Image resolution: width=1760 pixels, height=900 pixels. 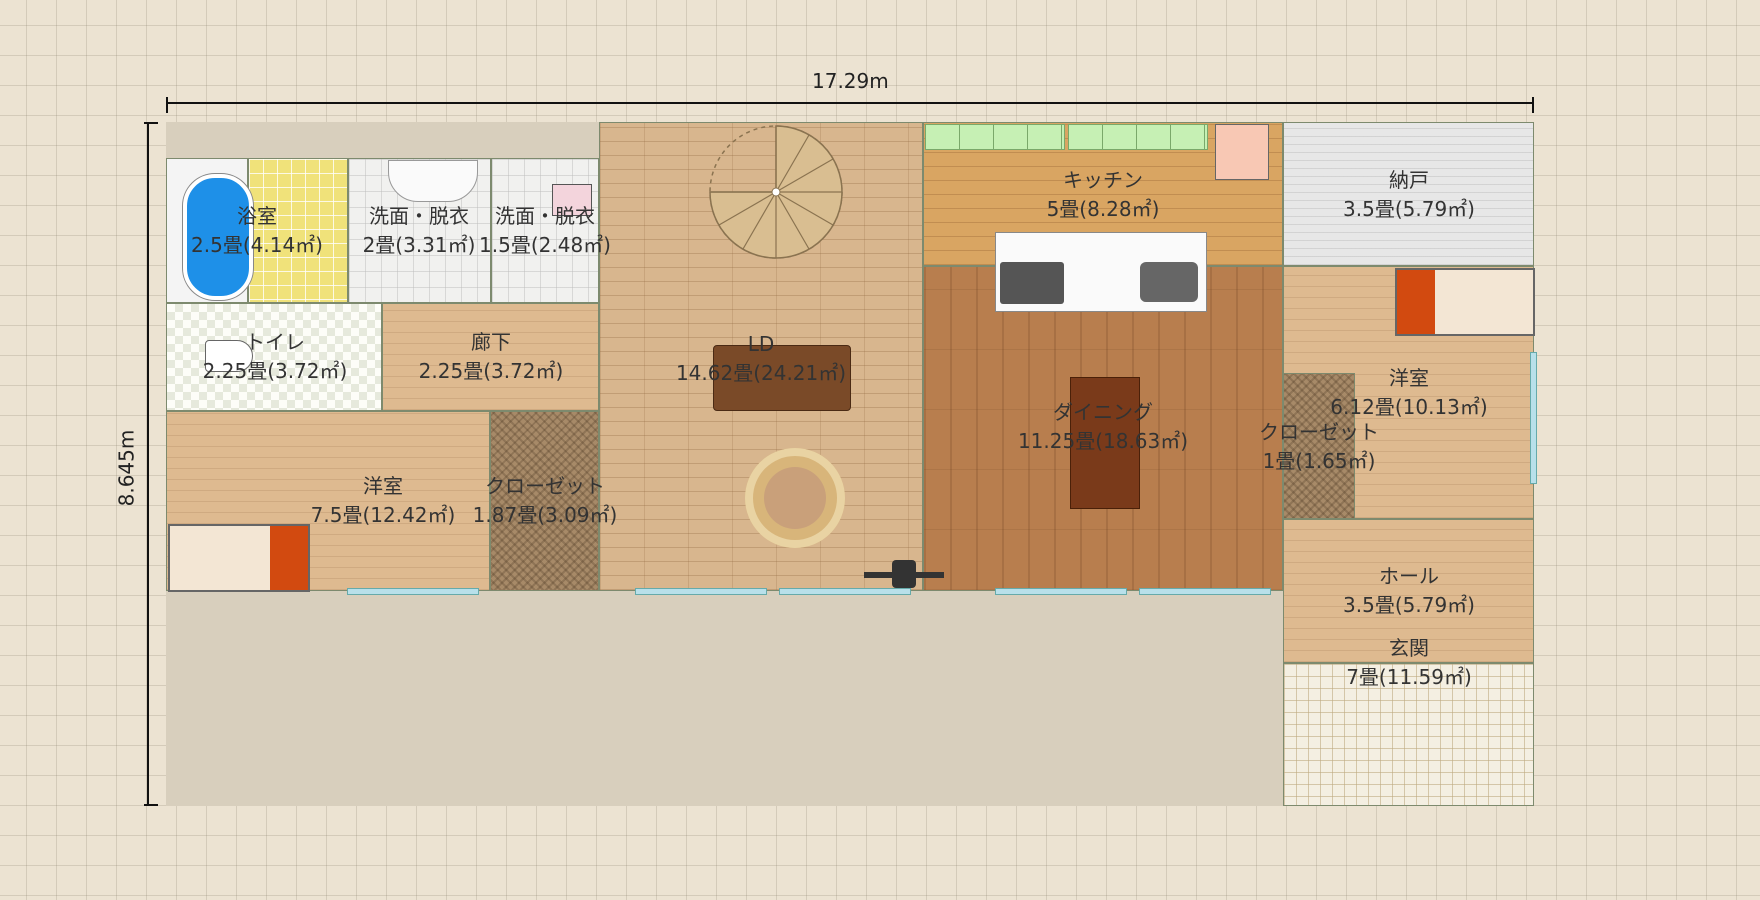 I want to click on label-closet-2: クローゼット 1畳(1.65㎡), so click(x=1319, y=446).